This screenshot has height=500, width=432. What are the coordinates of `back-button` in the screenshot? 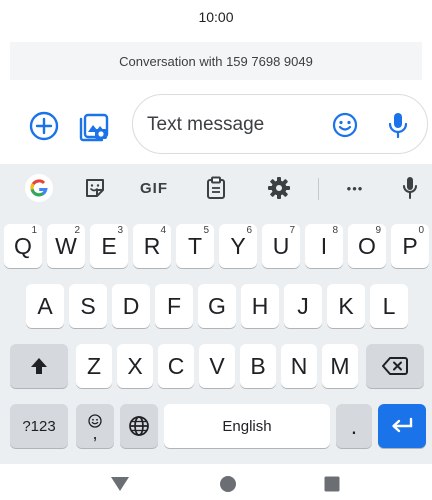 It's located at (120, 484).